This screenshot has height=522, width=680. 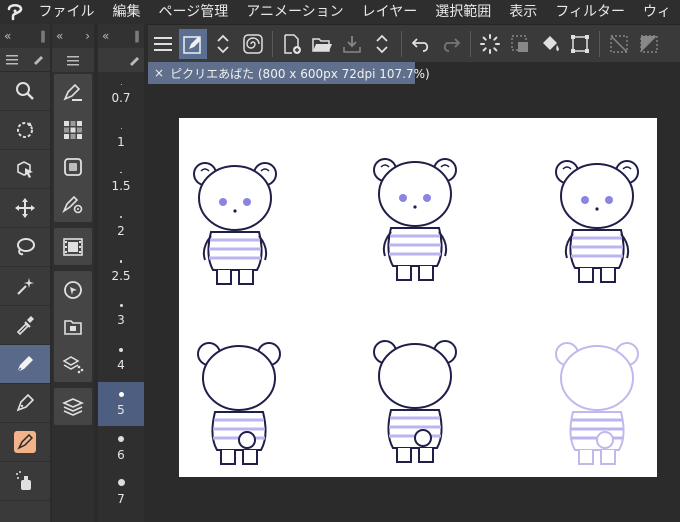 I want to click on brush-size-label: 3, so click(x=121, y=320).